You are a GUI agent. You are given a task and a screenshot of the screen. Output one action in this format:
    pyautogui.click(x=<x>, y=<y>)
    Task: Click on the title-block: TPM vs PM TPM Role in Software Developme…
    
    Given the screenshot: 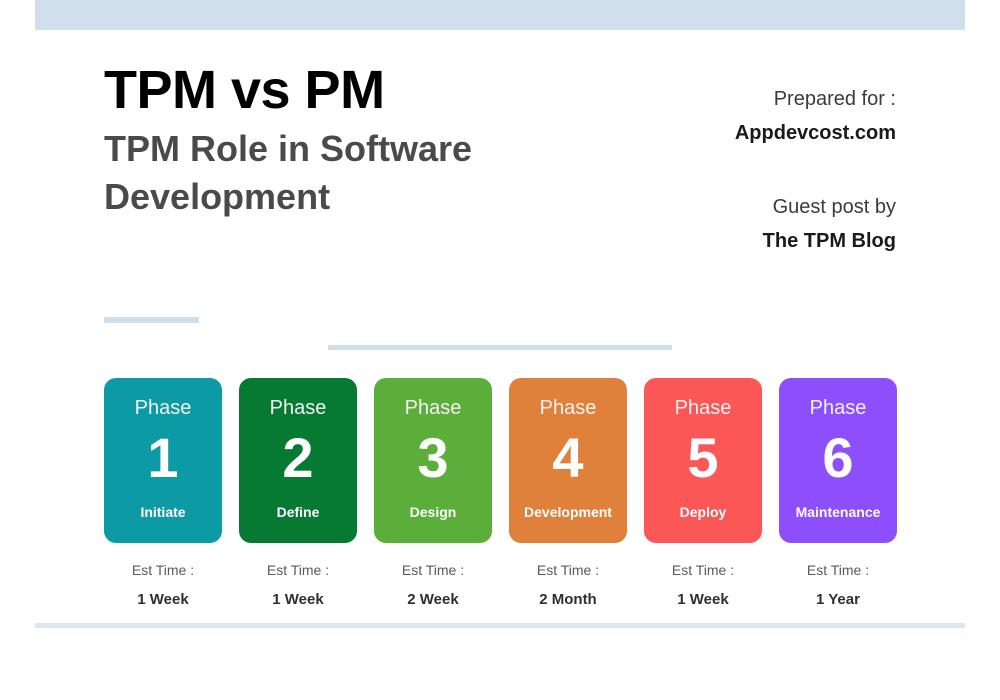 What is the action you would take?
    pyautogui.click(x=364, y=142)
    